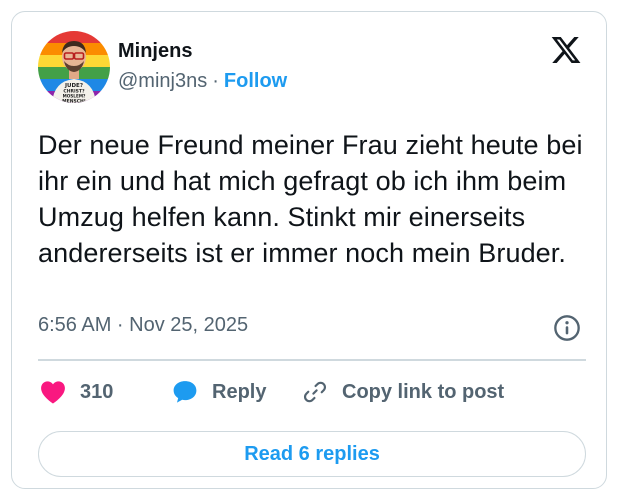 Image resolution: width=620 pixels, height=502 pixels. Describe the element at coordinates (315, 392) in the screenshot. I see `link-icon` at that location.